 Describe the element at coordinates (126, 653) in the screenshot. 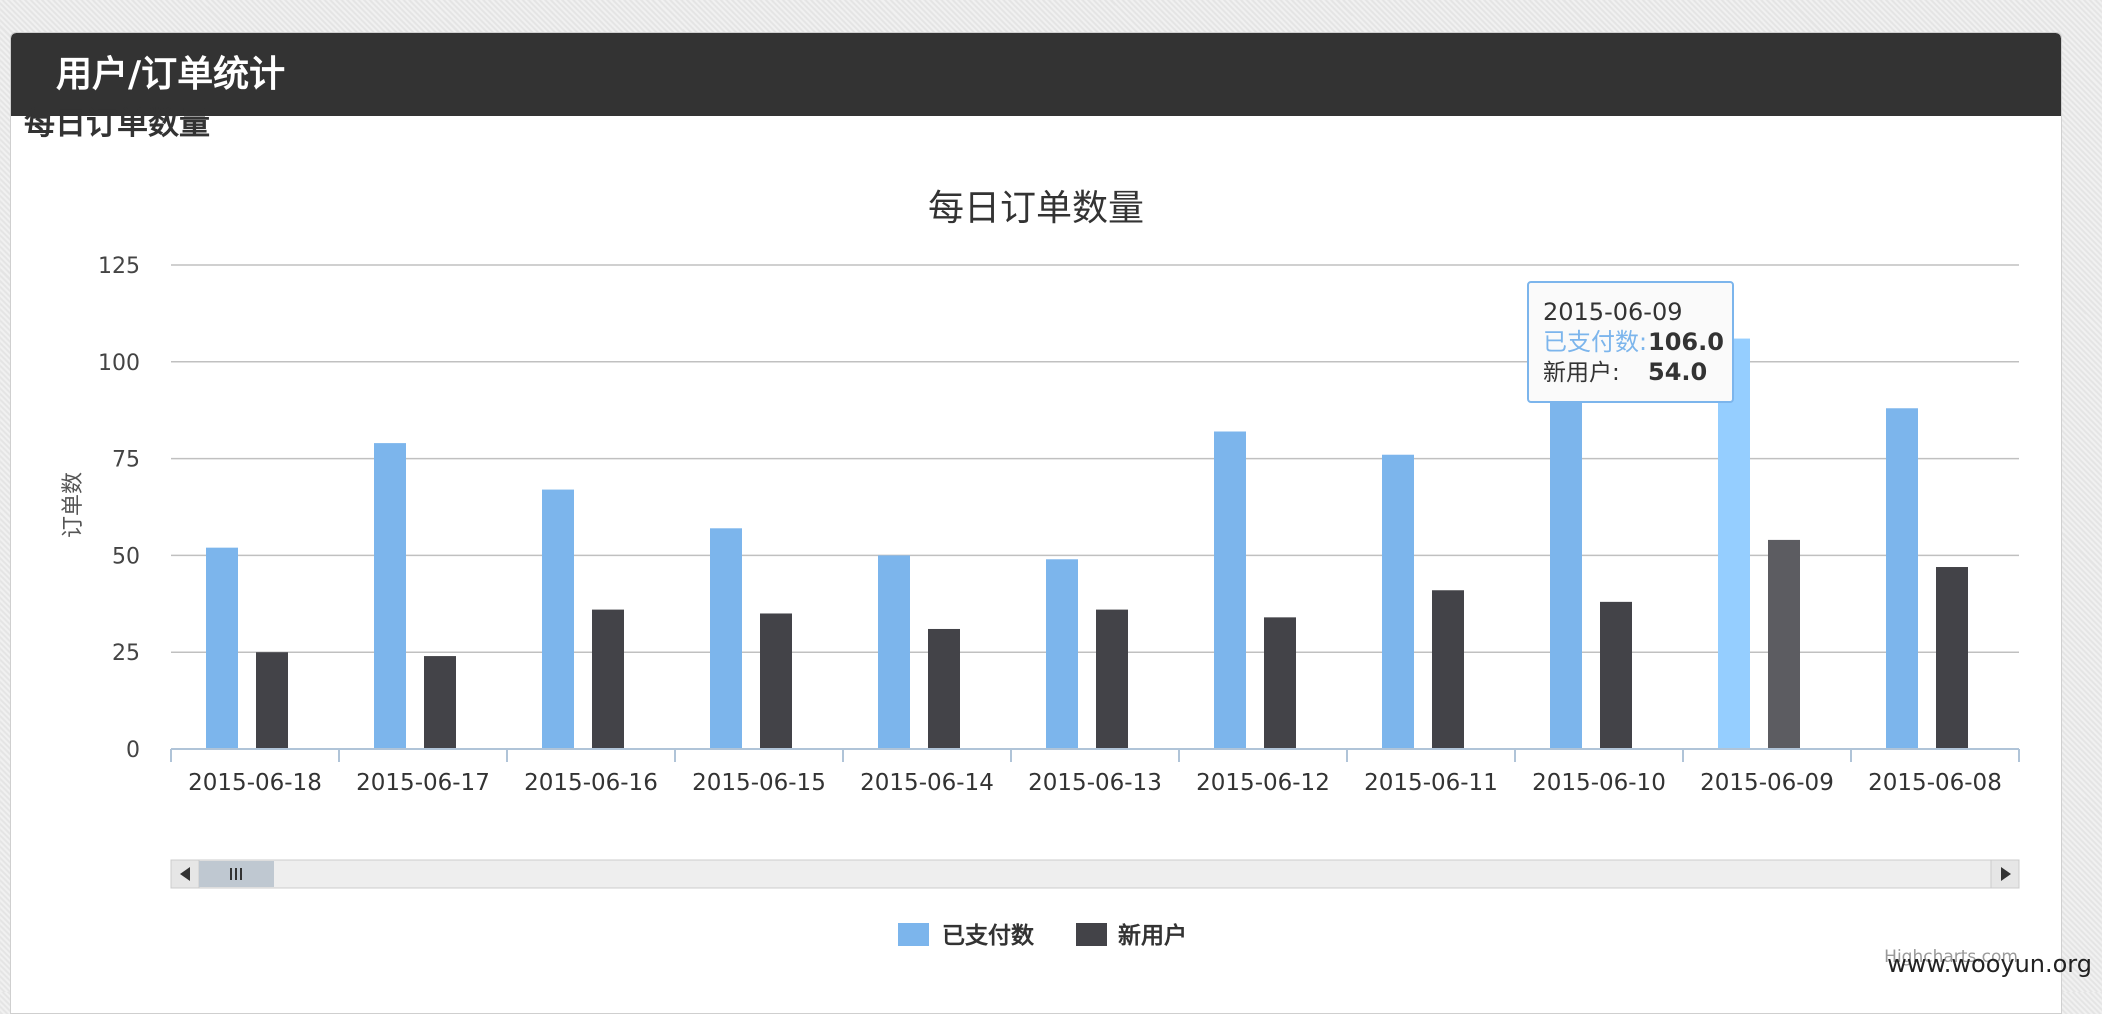

I see `y-tick-label: 25` at that location.